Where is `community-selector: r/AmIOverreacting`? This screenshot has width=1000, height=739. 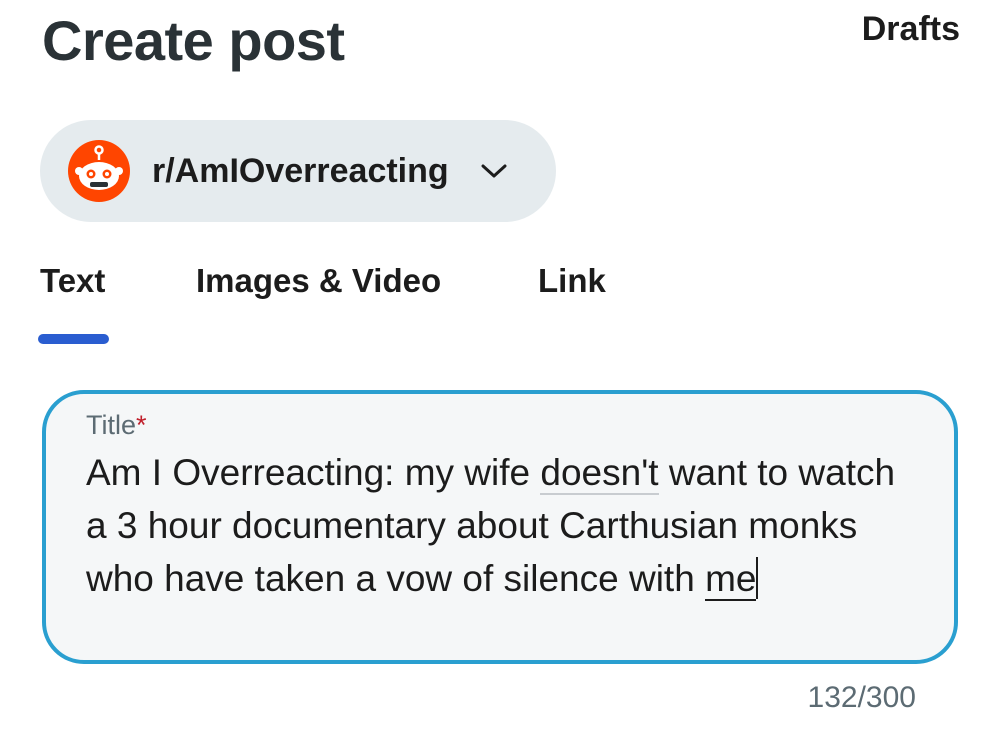
community-selector: r/AmIOverreacting is located at coordinates (298, 171).